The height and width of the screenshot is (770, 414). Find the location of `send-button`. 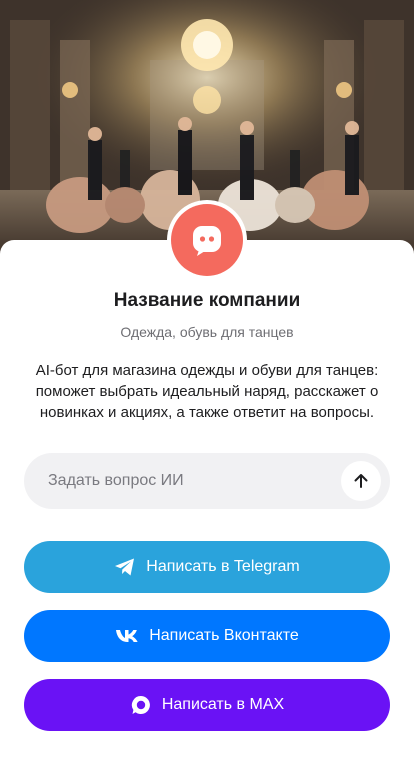

send-button is located at coordinates (361, 481).